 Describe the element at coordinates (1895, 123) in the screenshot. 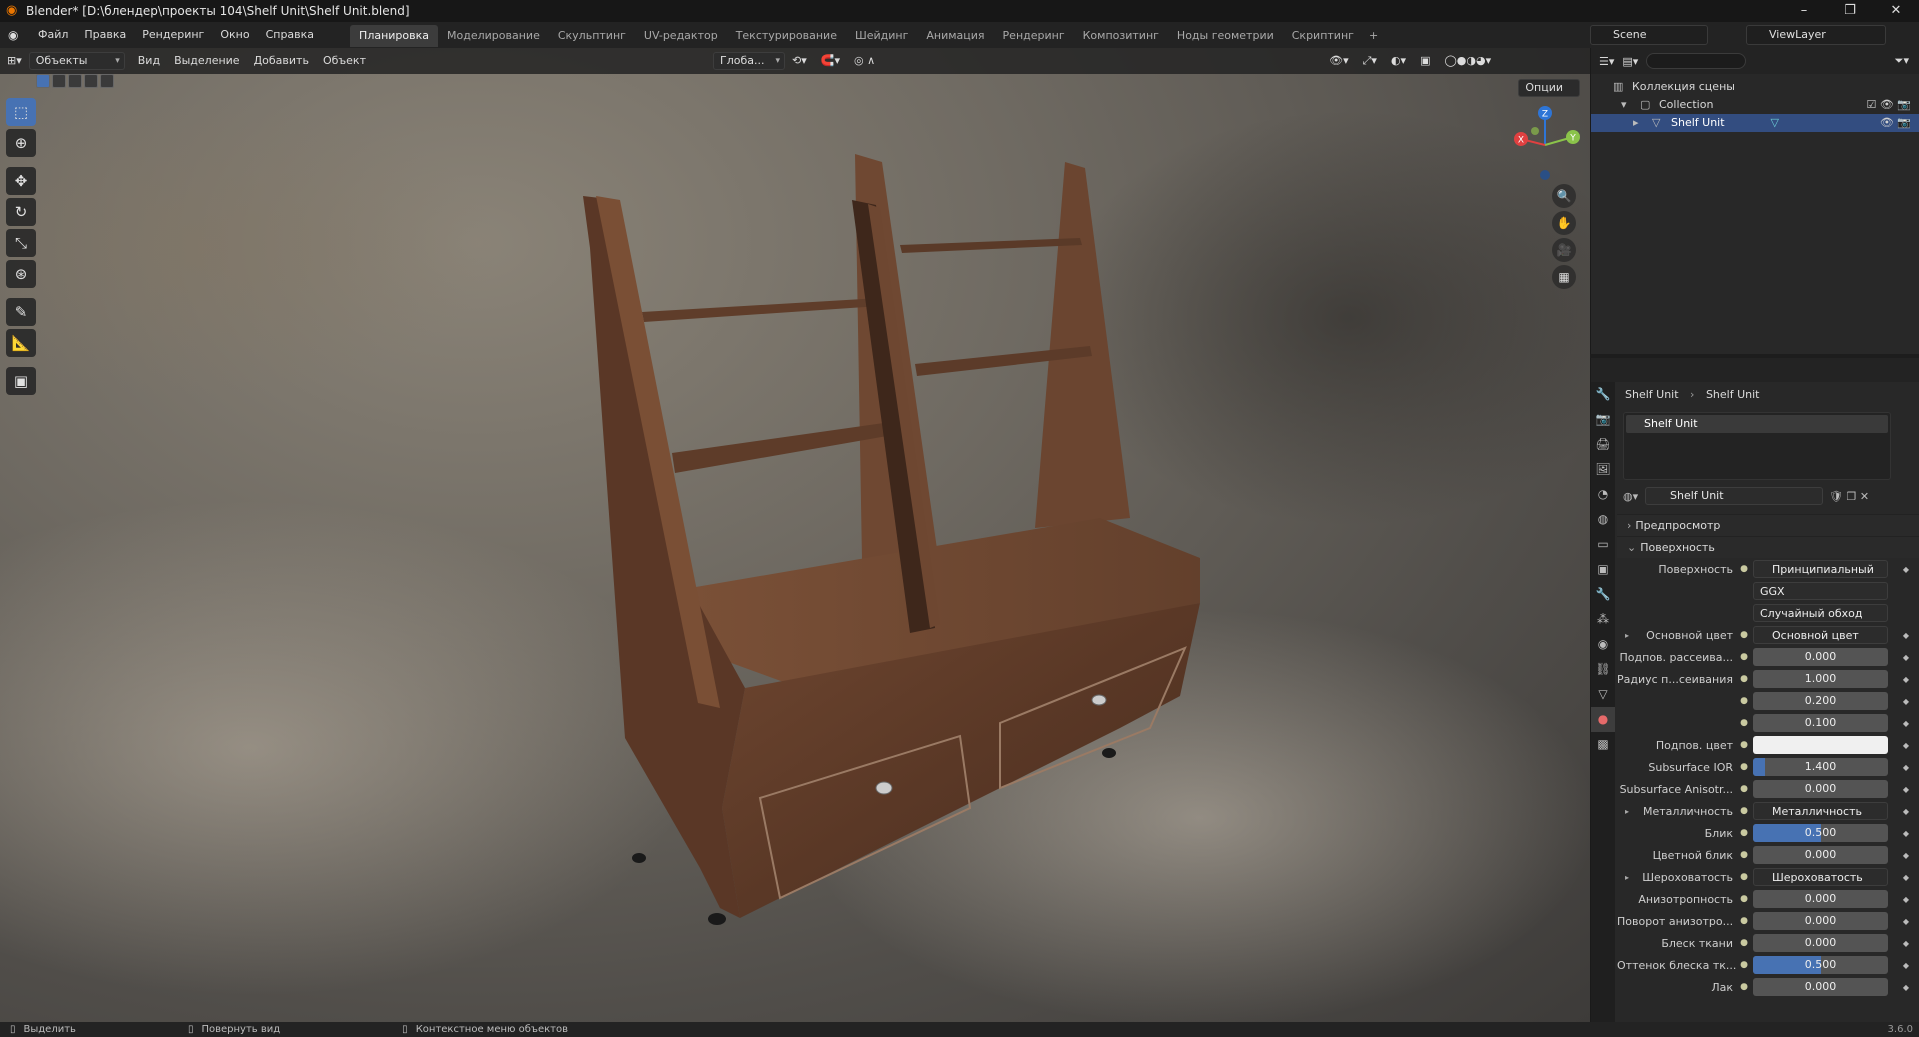

I see `object-visibility-icons: 👁 📷` at that location.